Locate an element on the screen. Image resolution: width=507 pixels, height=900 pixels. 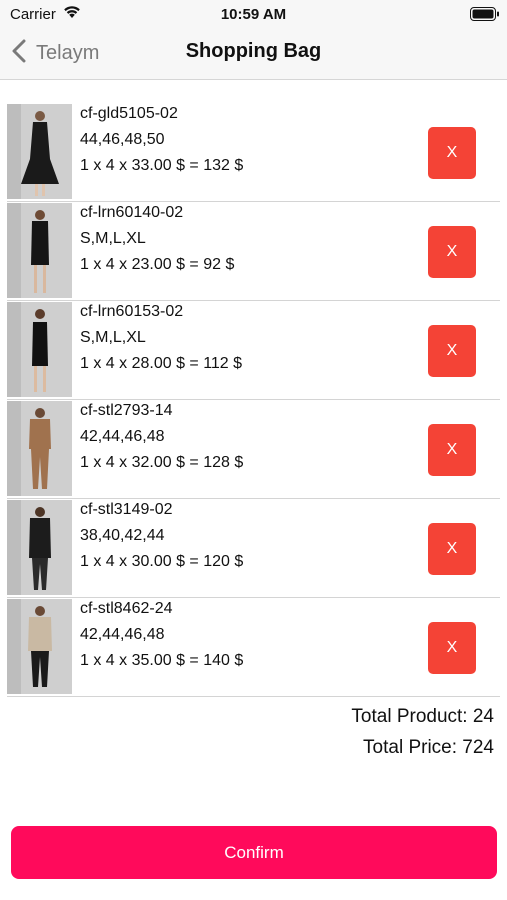
product-price-calc: 1 x 4 x 28.00 $ = 112 $ is located at coordinates (161, 363).